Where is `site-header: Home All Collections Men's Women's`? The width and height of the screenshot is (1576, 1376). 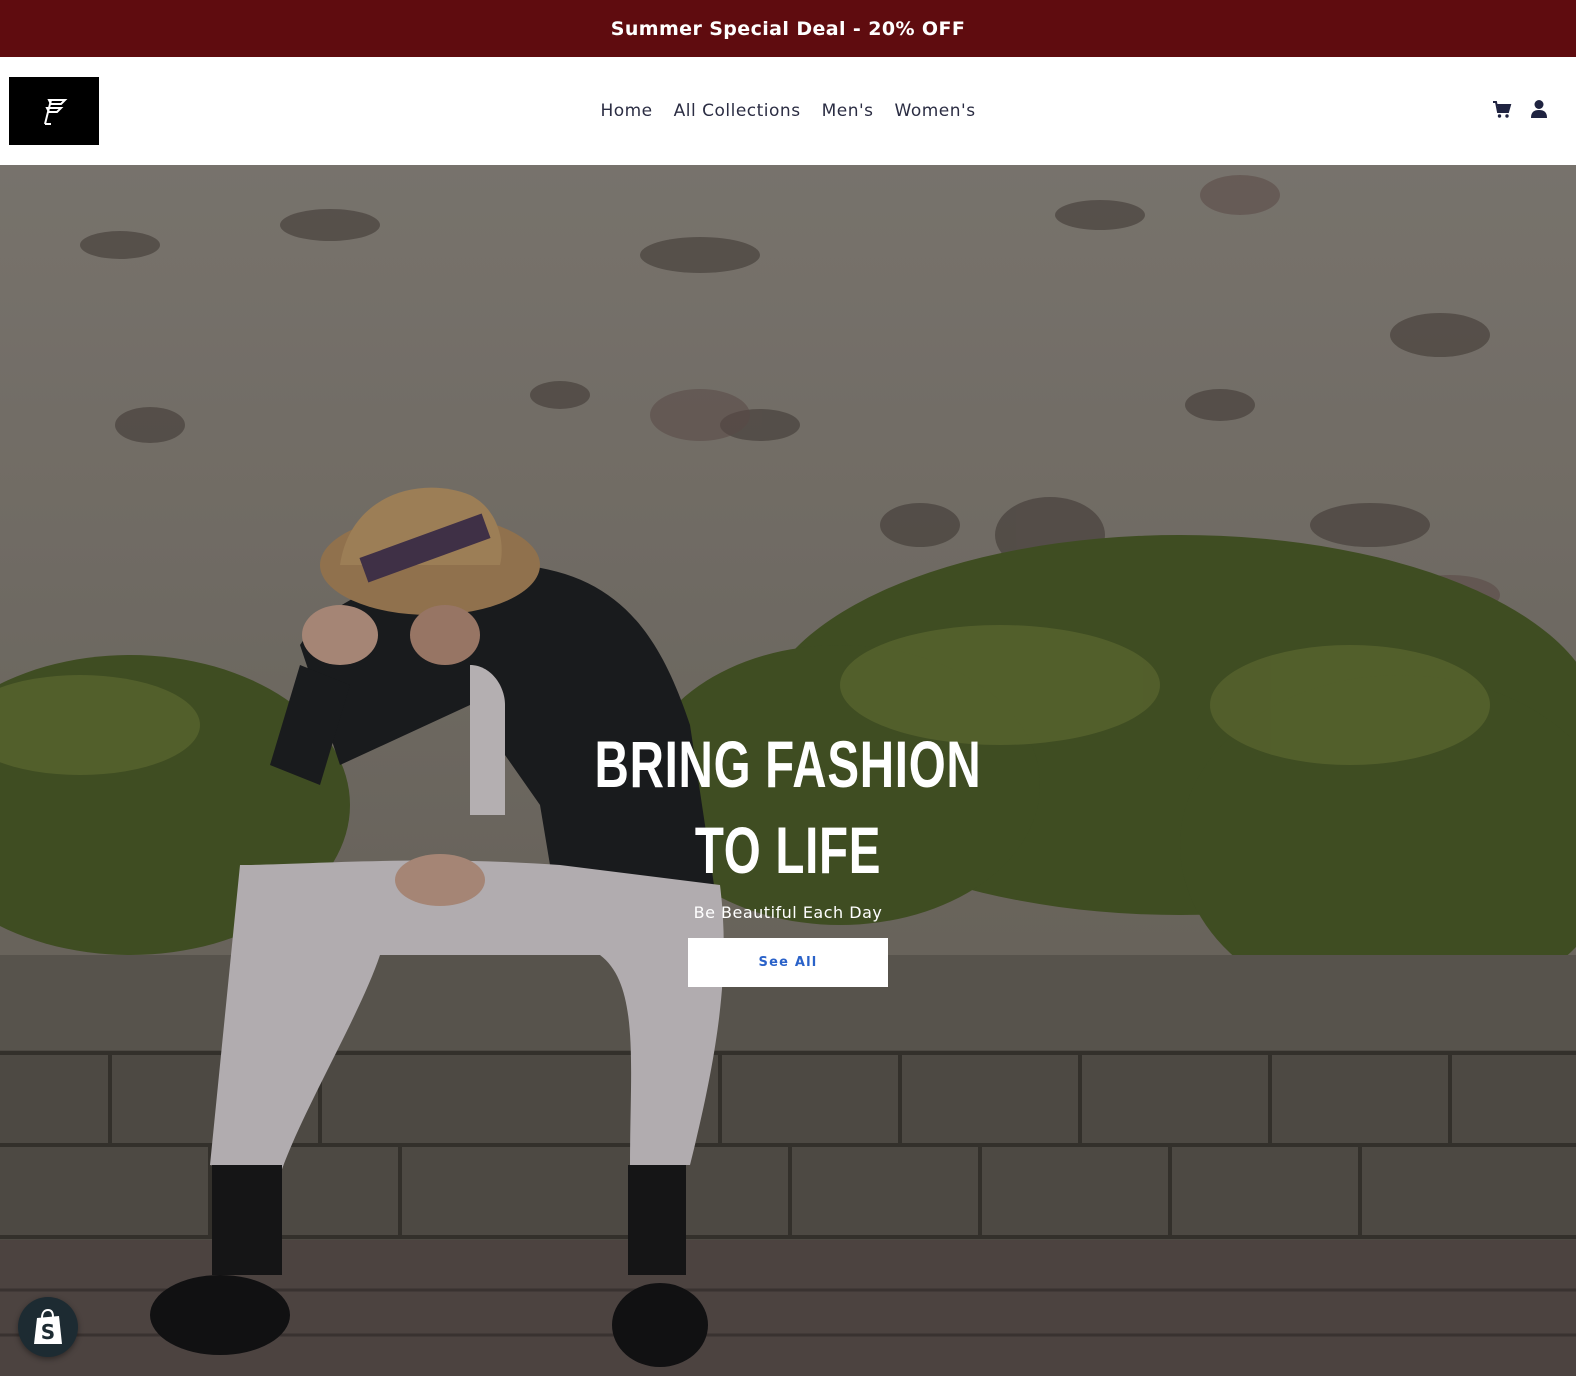 site-header: Home All Collections Men's Women's is located at coordinates (788, 111).